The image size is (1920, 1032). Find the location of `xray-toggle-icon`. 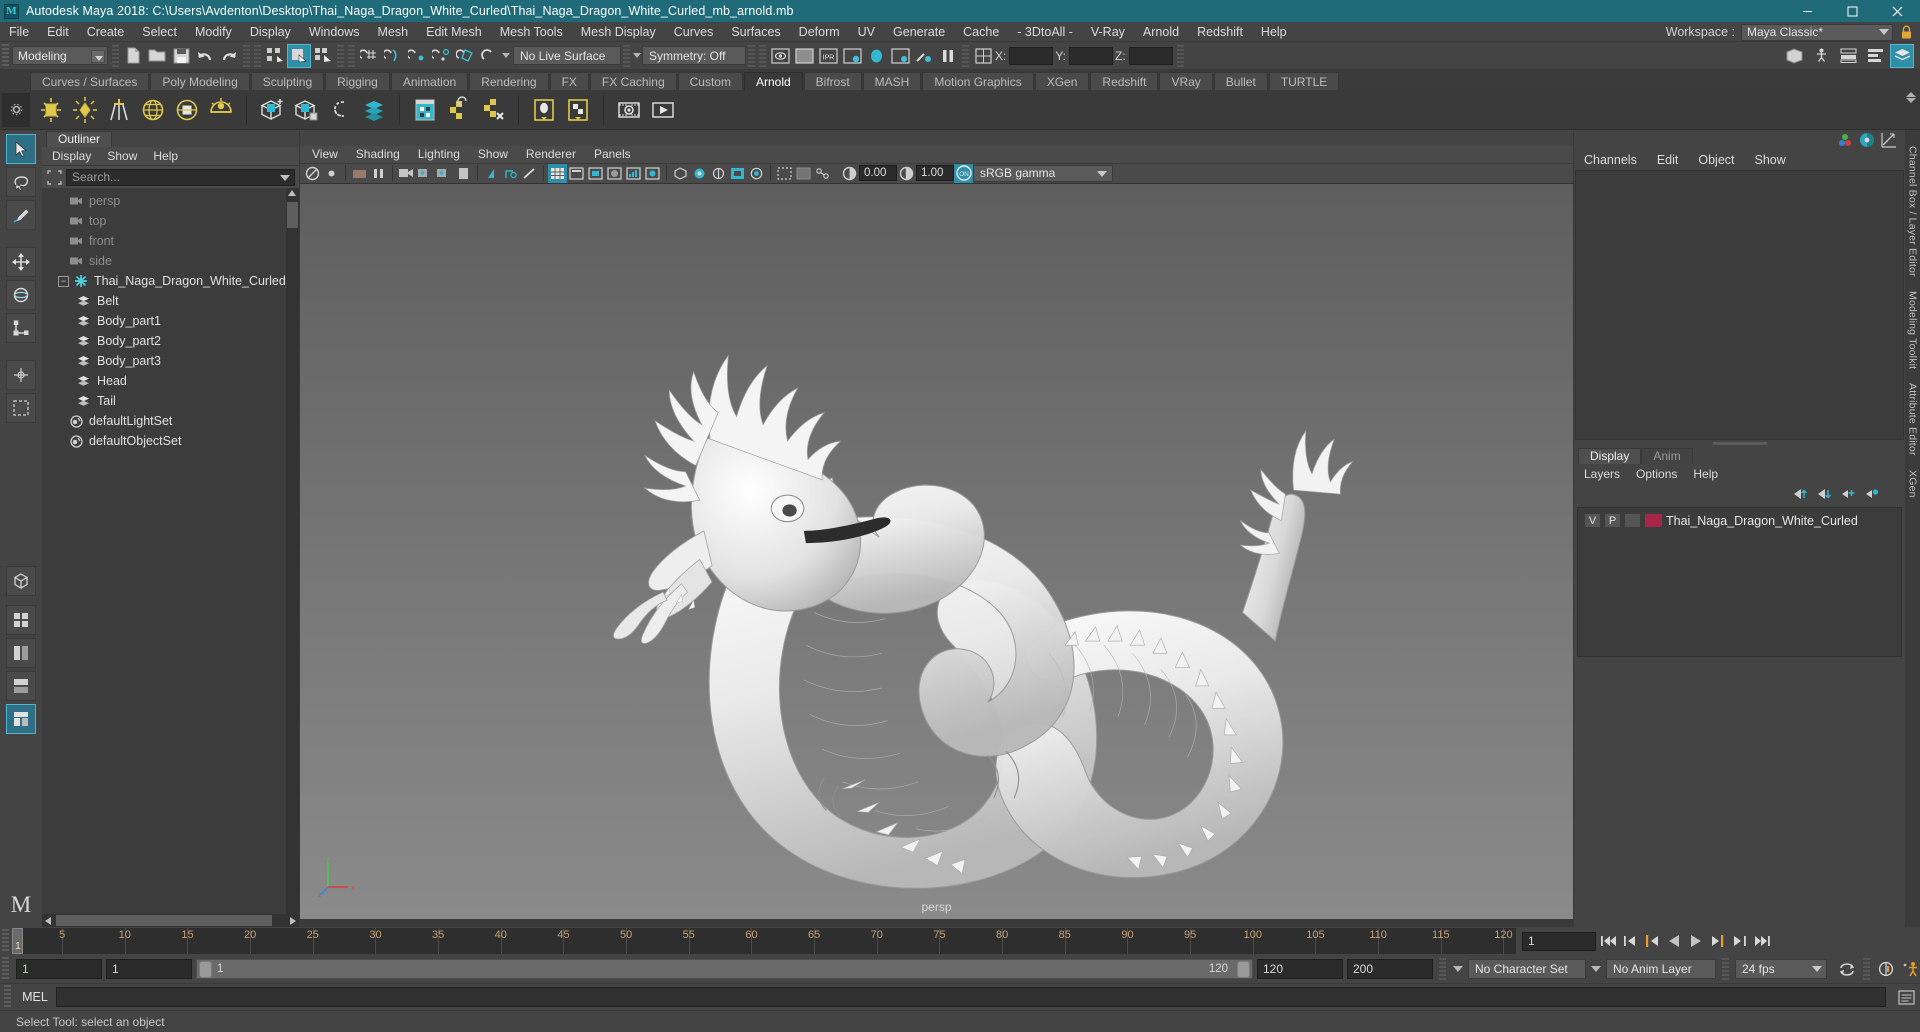

xray-toggle-icon is located at coordinates (803, 173).